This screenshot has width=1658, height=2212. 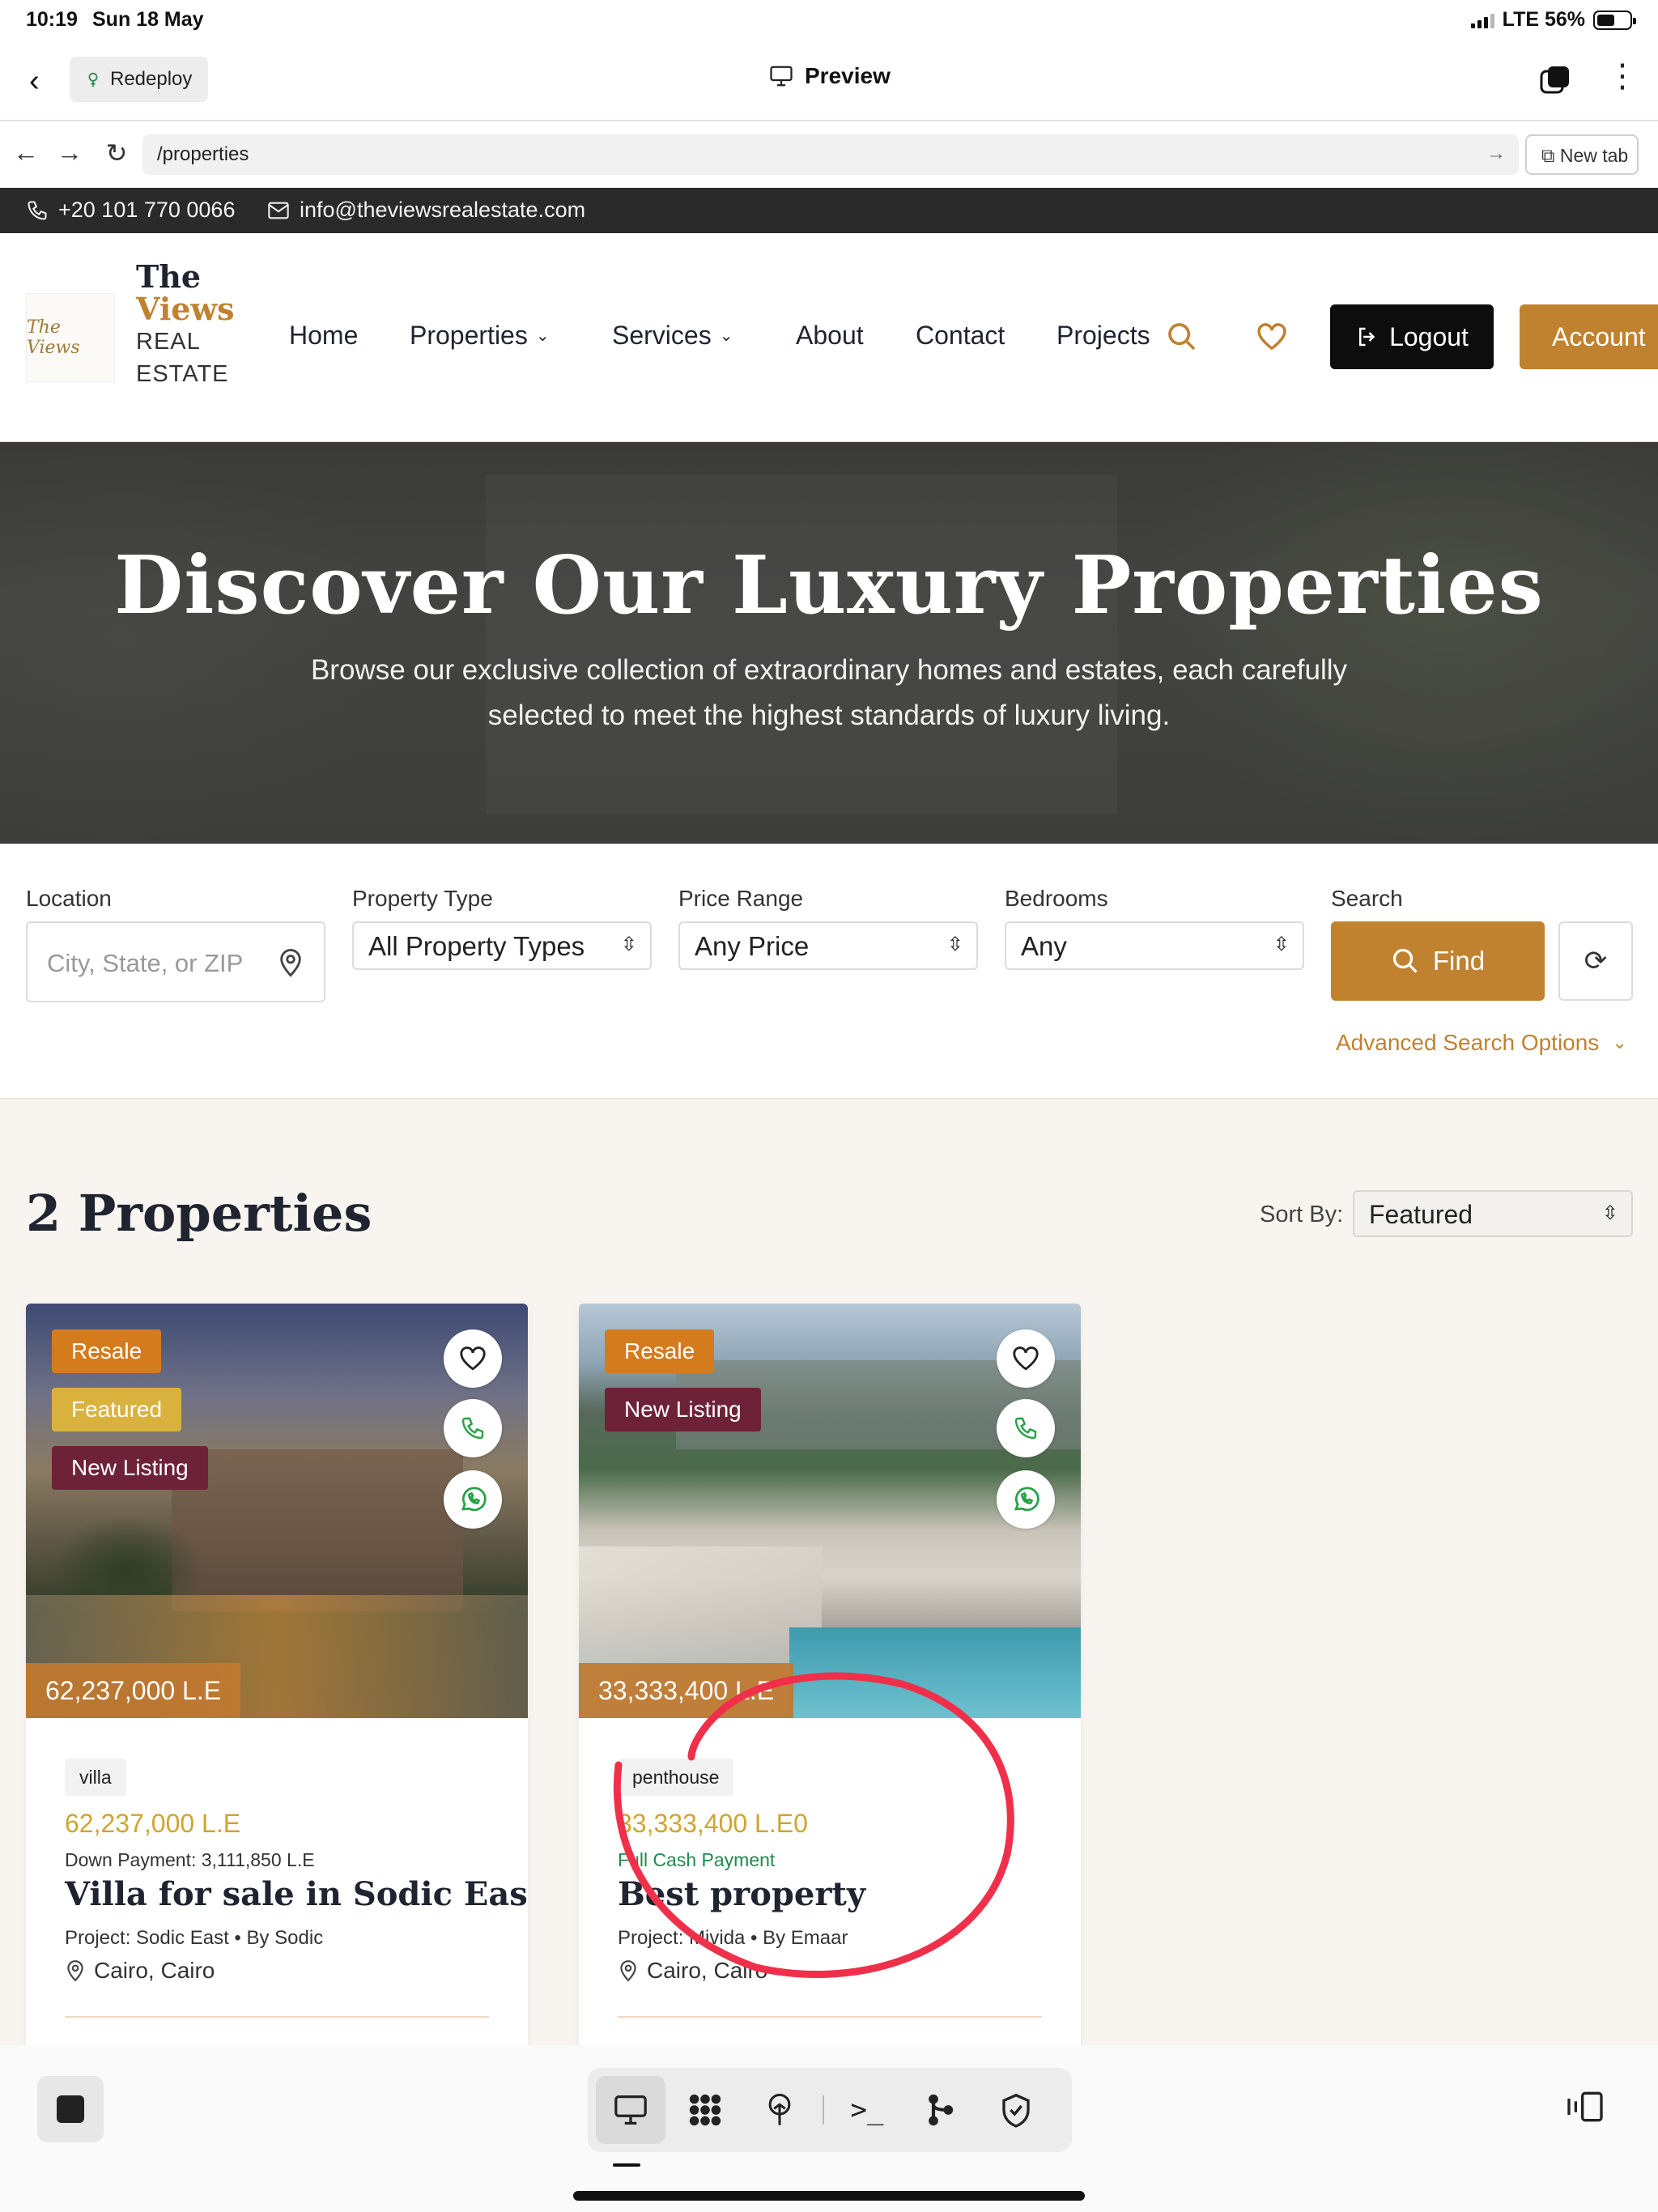 I want to click on deploy-icon, so click(x=779, y=2109).